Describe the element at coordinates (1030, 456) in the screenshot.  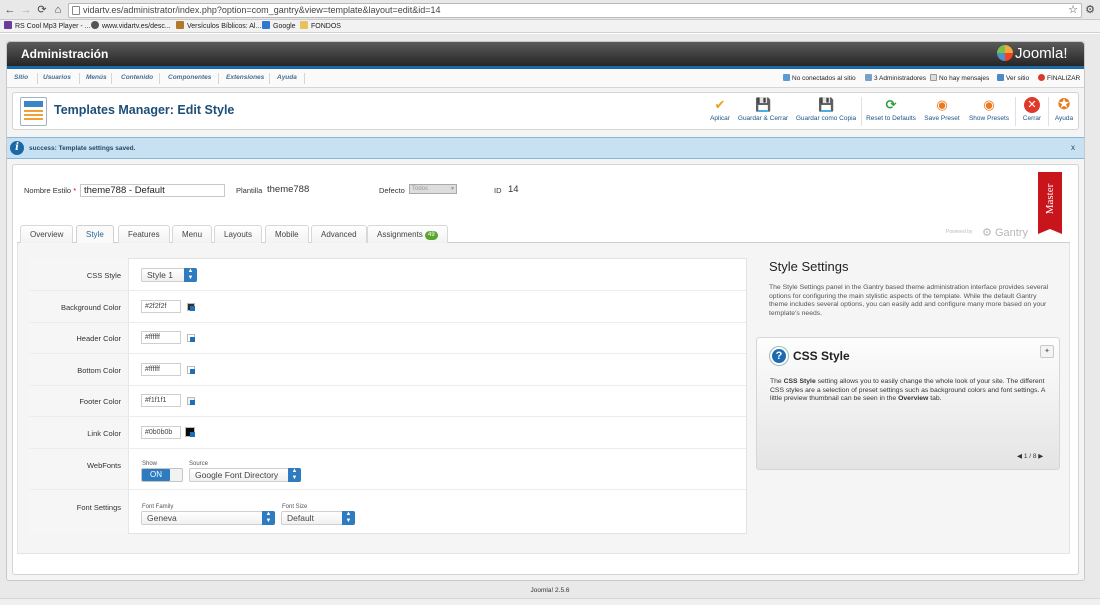
I see `help-pager: ◀ 1 / 8 ▶` at that location.